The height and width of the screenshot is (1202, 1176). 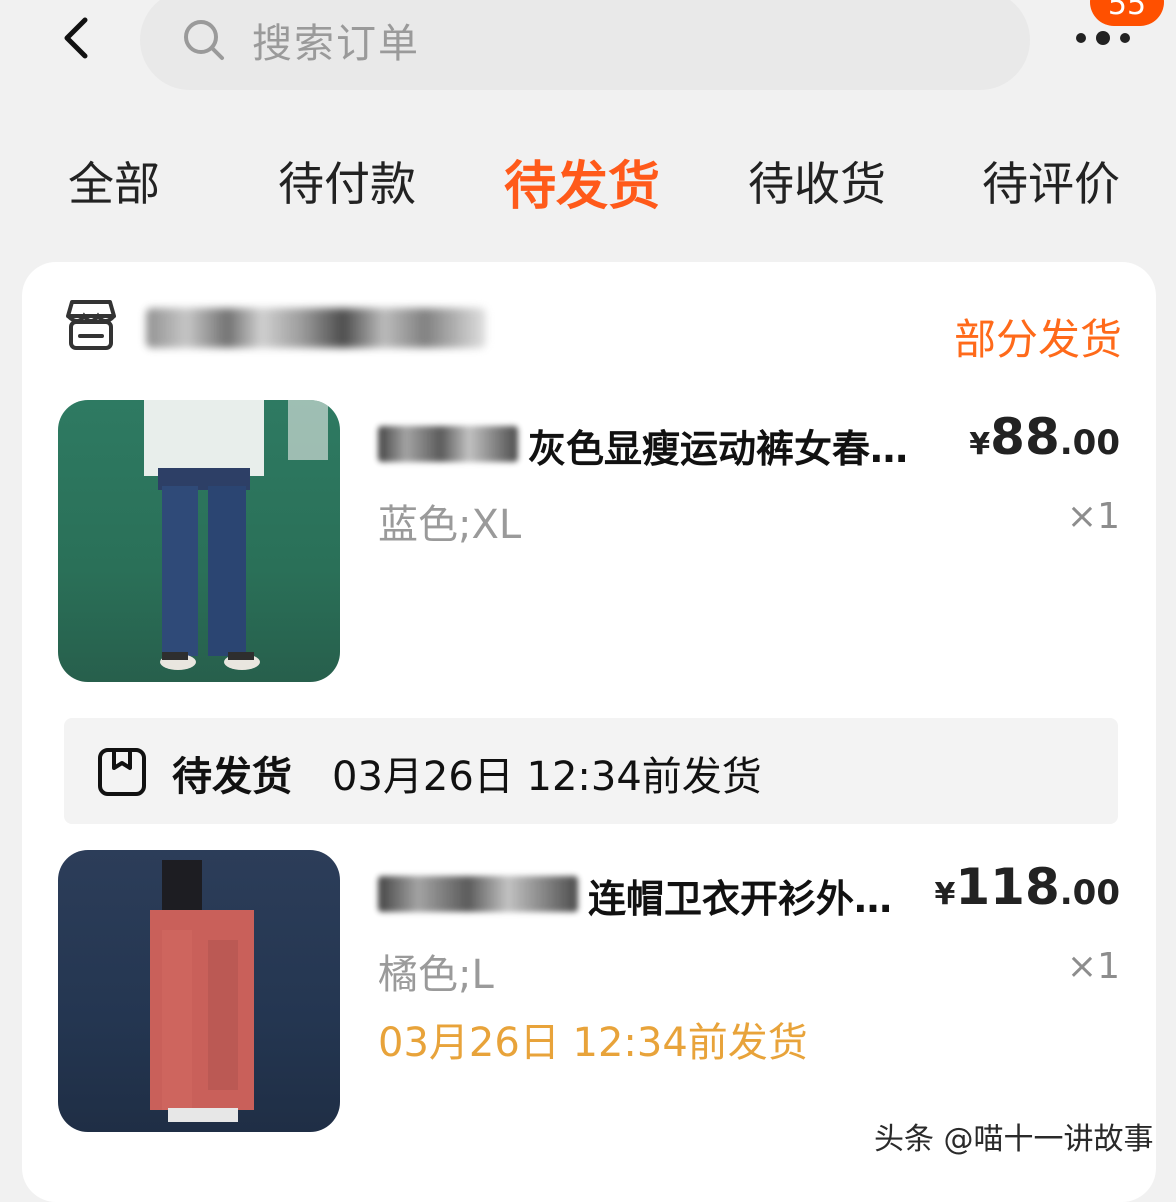 I want to click on package-icon, so click(x=122, y=772).